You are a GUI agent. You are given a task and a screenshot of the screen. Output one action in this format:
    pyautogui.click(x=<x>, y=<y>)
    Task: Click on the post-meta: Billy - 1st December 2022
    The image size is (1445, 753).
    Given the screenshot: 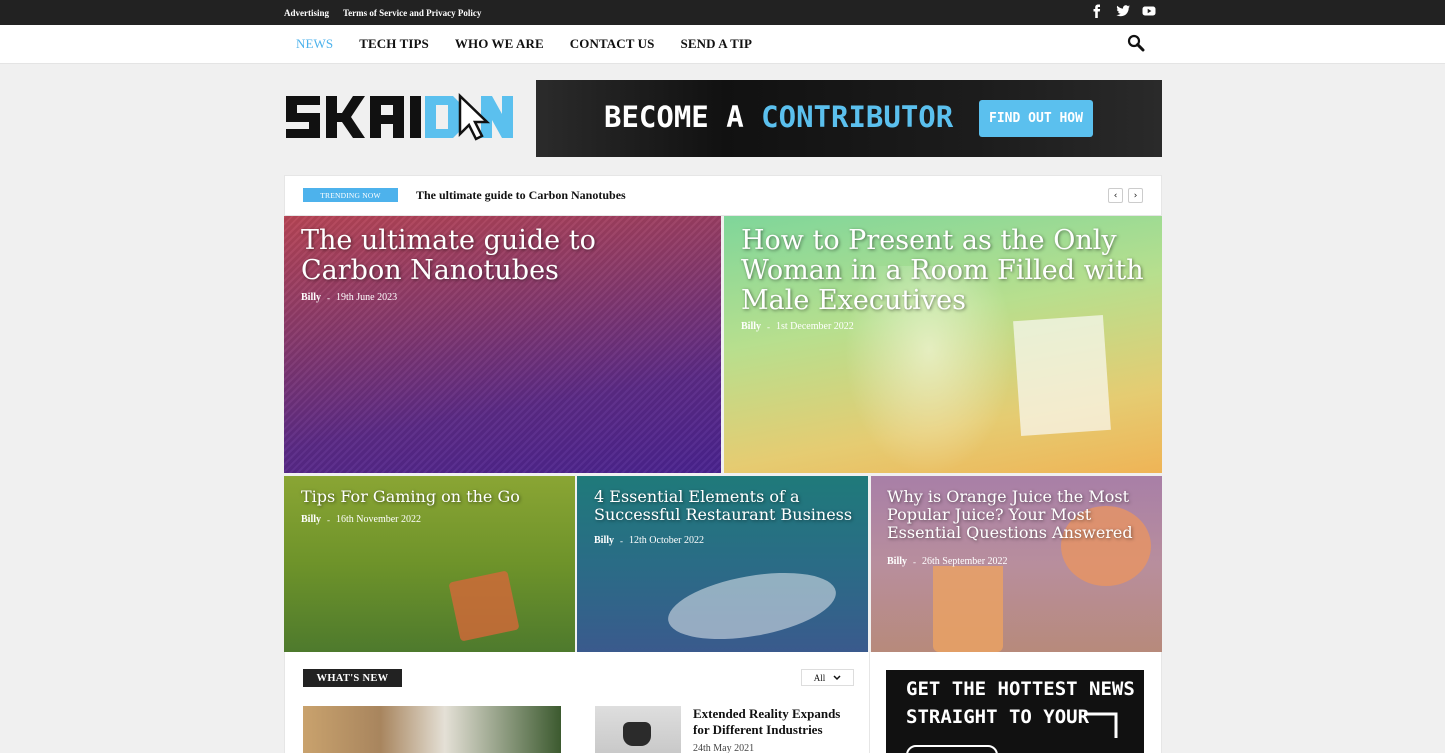 What is the action you would take?
    pyautogui.click(x=797, y=326)
    